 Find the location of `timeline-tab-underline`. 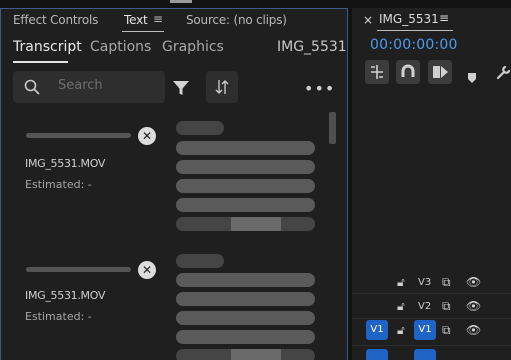

timeline-tab-underline is located at coordinates (415, 30).